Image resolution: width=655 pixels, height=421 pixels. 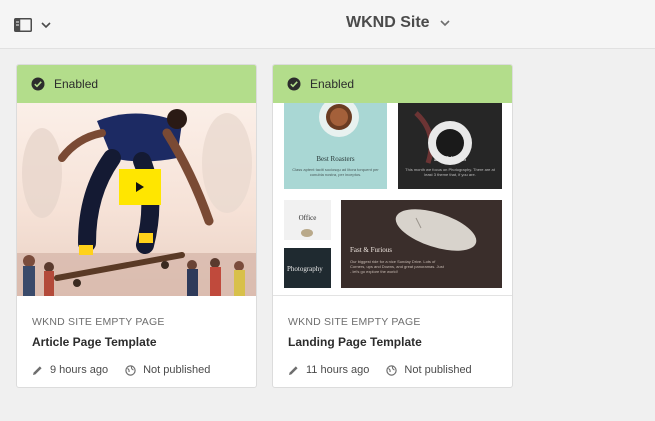 What do you see at coordinates (450, 159) in the screenshot?
I see `tile-title: Exhibitions` at bounding box center [450, 159].